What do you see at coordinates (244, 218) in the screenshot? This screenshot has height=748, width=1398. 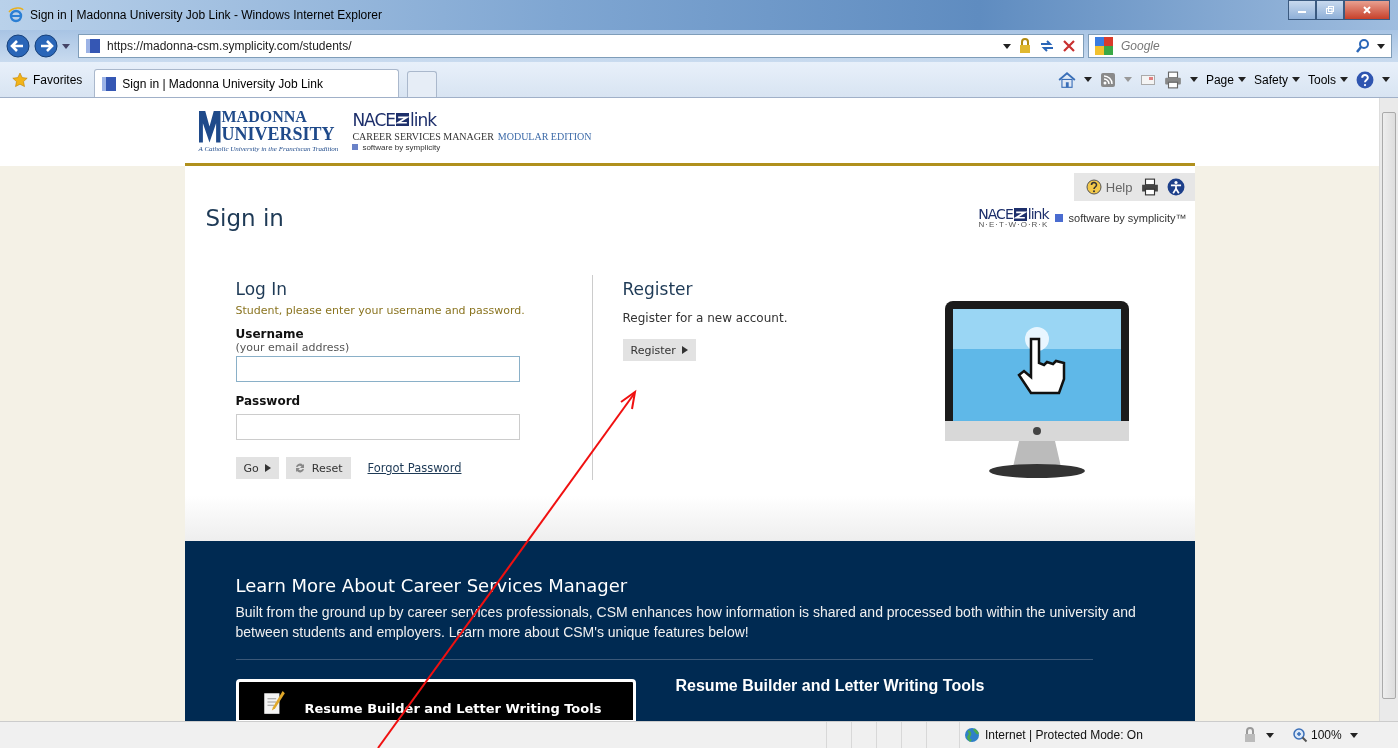 I see `page-title: Sign in` at bounding box center [244, 218].